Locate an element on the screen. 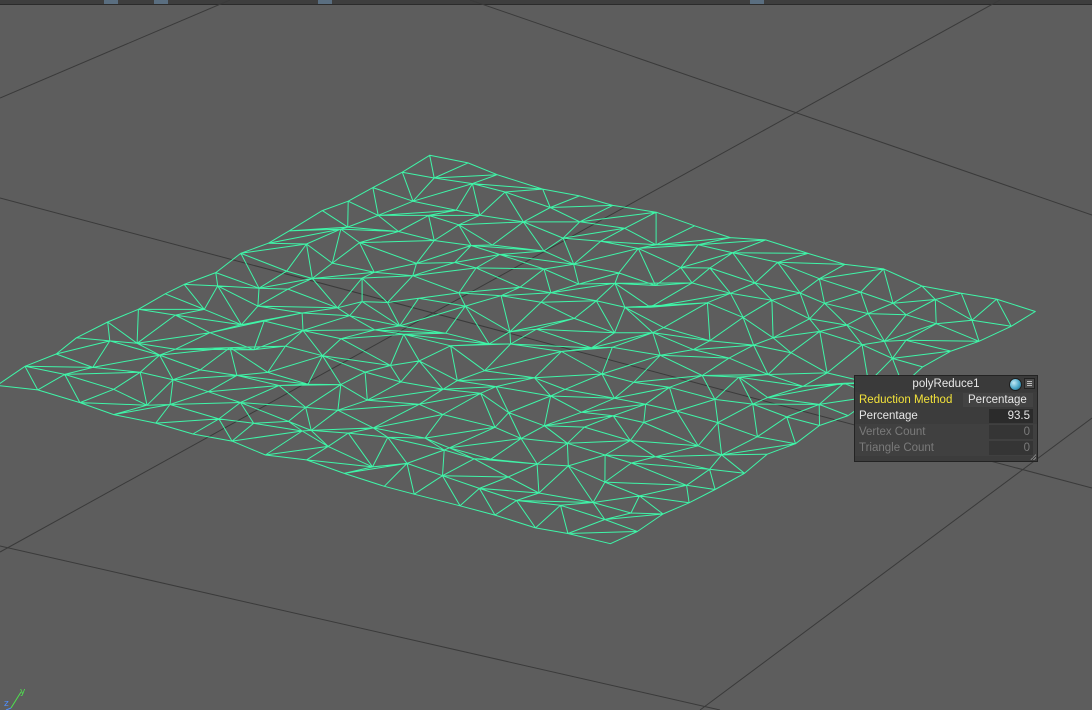 The width and height of the screenshot is (1092, 710). axis-z-label: z is located at coordinates (6, 704).